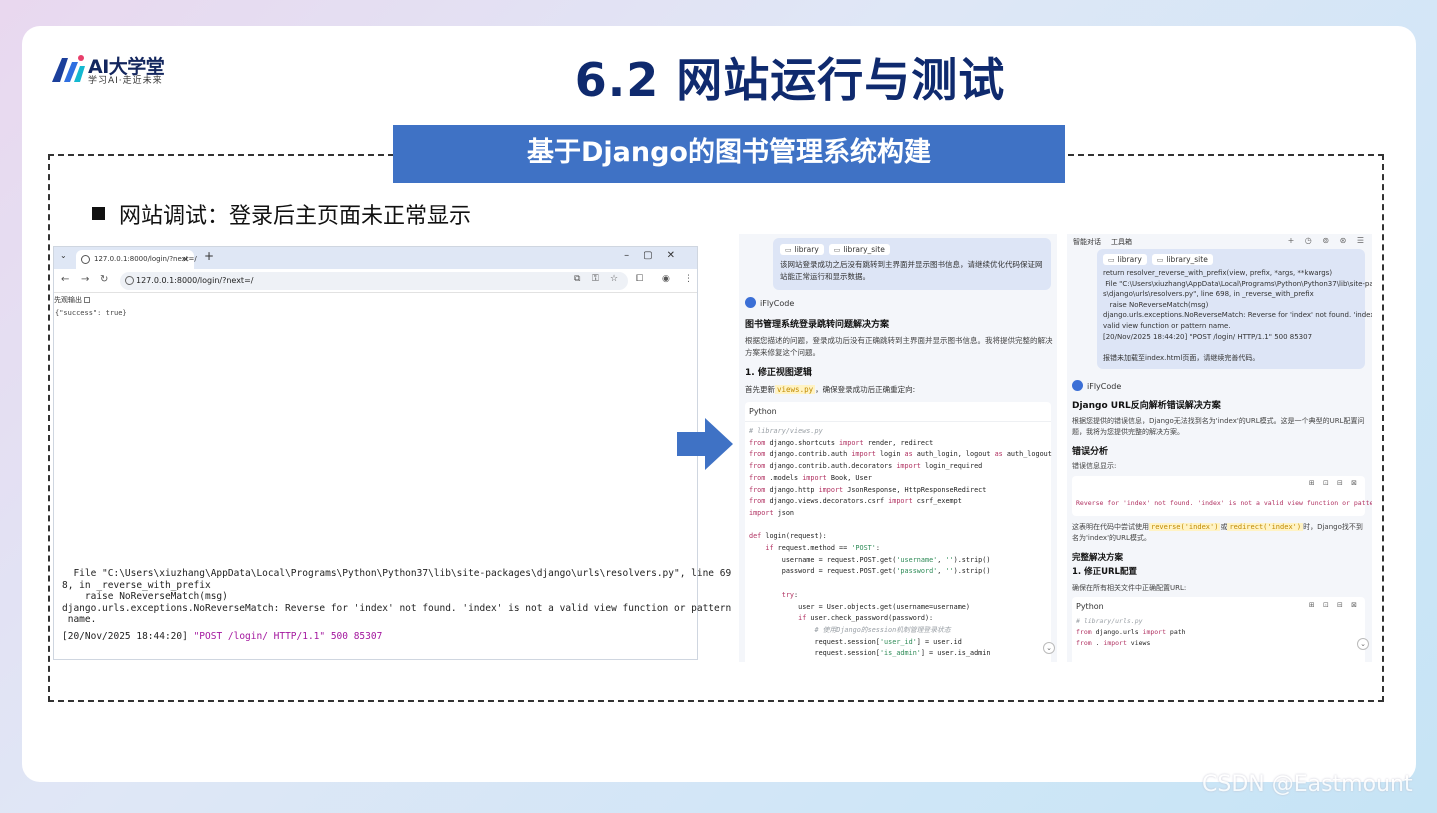 Image resolution: width=1437 pixels, height=813 pixels. What do you see at coordinates (1113, 643) in the screenshot?
I see `code-line: from . import views` at bounding box center [1113, 643].